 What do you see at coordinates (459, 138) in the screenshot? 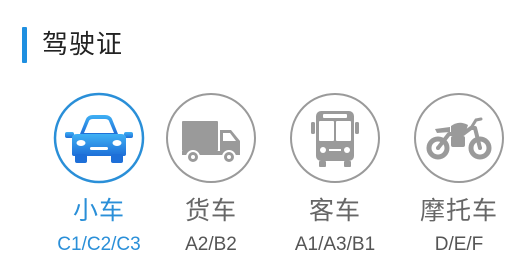
I see `motorcycle-icon` at bounding box center [459, 138].